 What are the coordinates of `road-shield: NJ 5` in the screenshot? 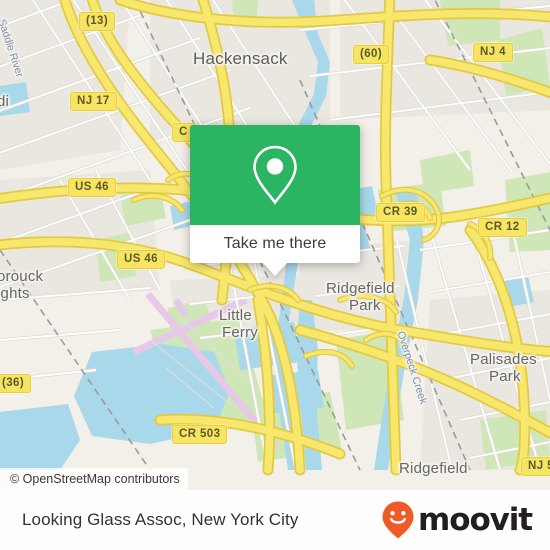 It's located at (535, 466).